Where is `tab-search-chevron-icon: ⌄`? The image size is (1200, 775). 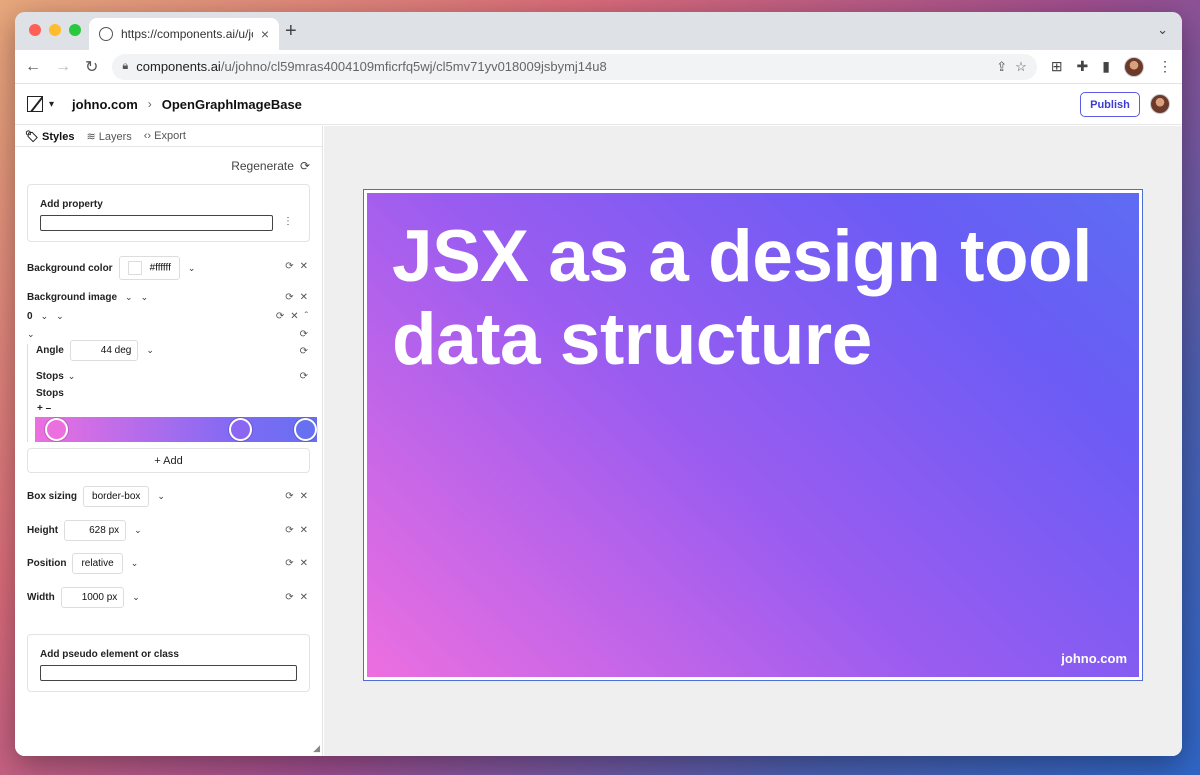 tab-search-chevron-icon: ⌄ is located at coordinates (1162, 30).